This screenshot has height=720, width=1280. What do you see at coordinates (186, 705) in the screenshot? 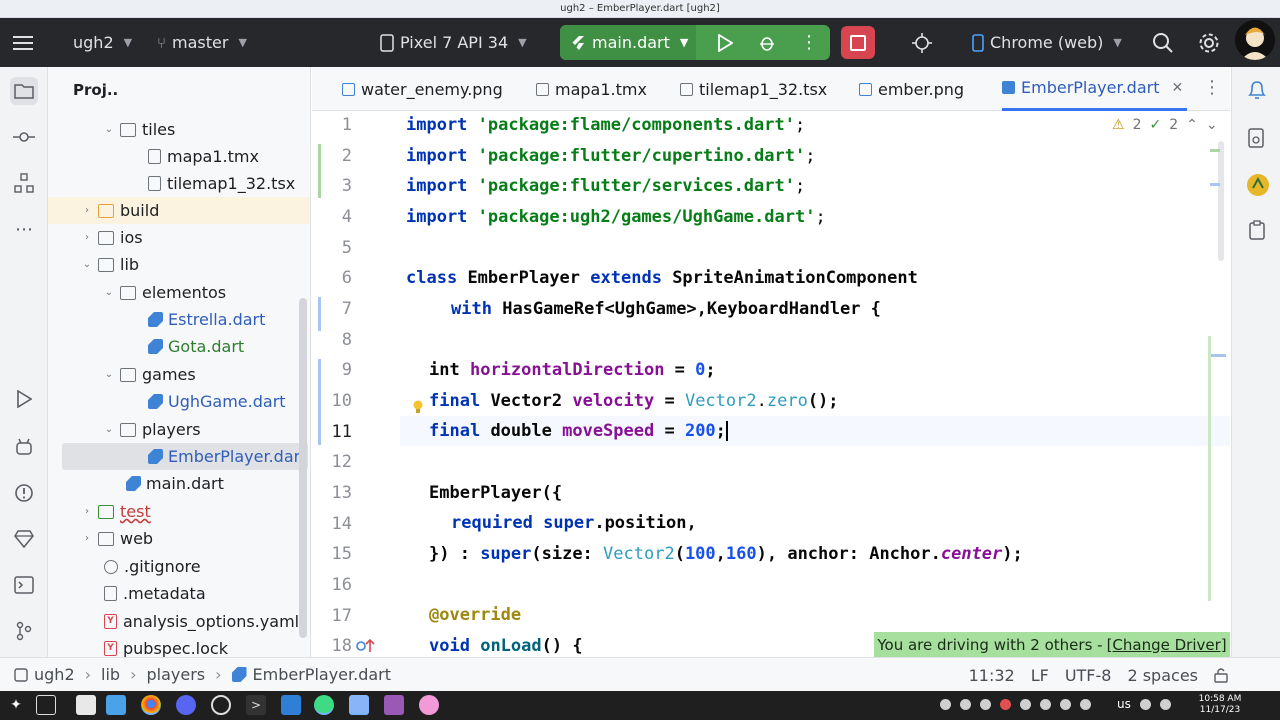
I see `discord-icon` at bounding box center [186, 705].